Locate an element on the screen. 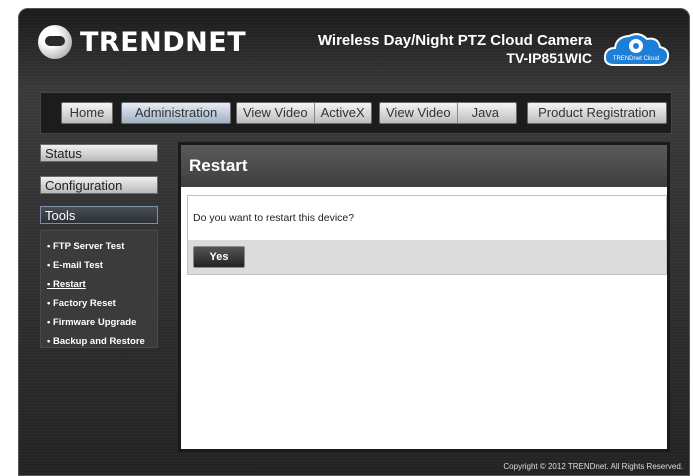 This screenshot has width=693, height=476. restart-panel: Do you want to restart this device? Yes is located at coordinates (427, 235).